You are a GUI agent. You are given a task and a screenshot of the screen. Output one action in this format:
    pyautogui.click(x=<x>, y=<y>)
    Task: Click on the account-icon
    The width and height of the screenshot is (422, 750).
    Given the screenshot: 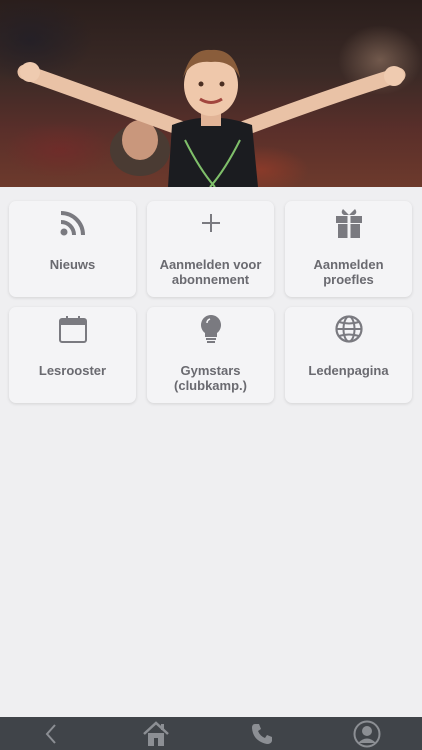 What is the action you would take?
    pyautogui.click(x=367, y=734)
    